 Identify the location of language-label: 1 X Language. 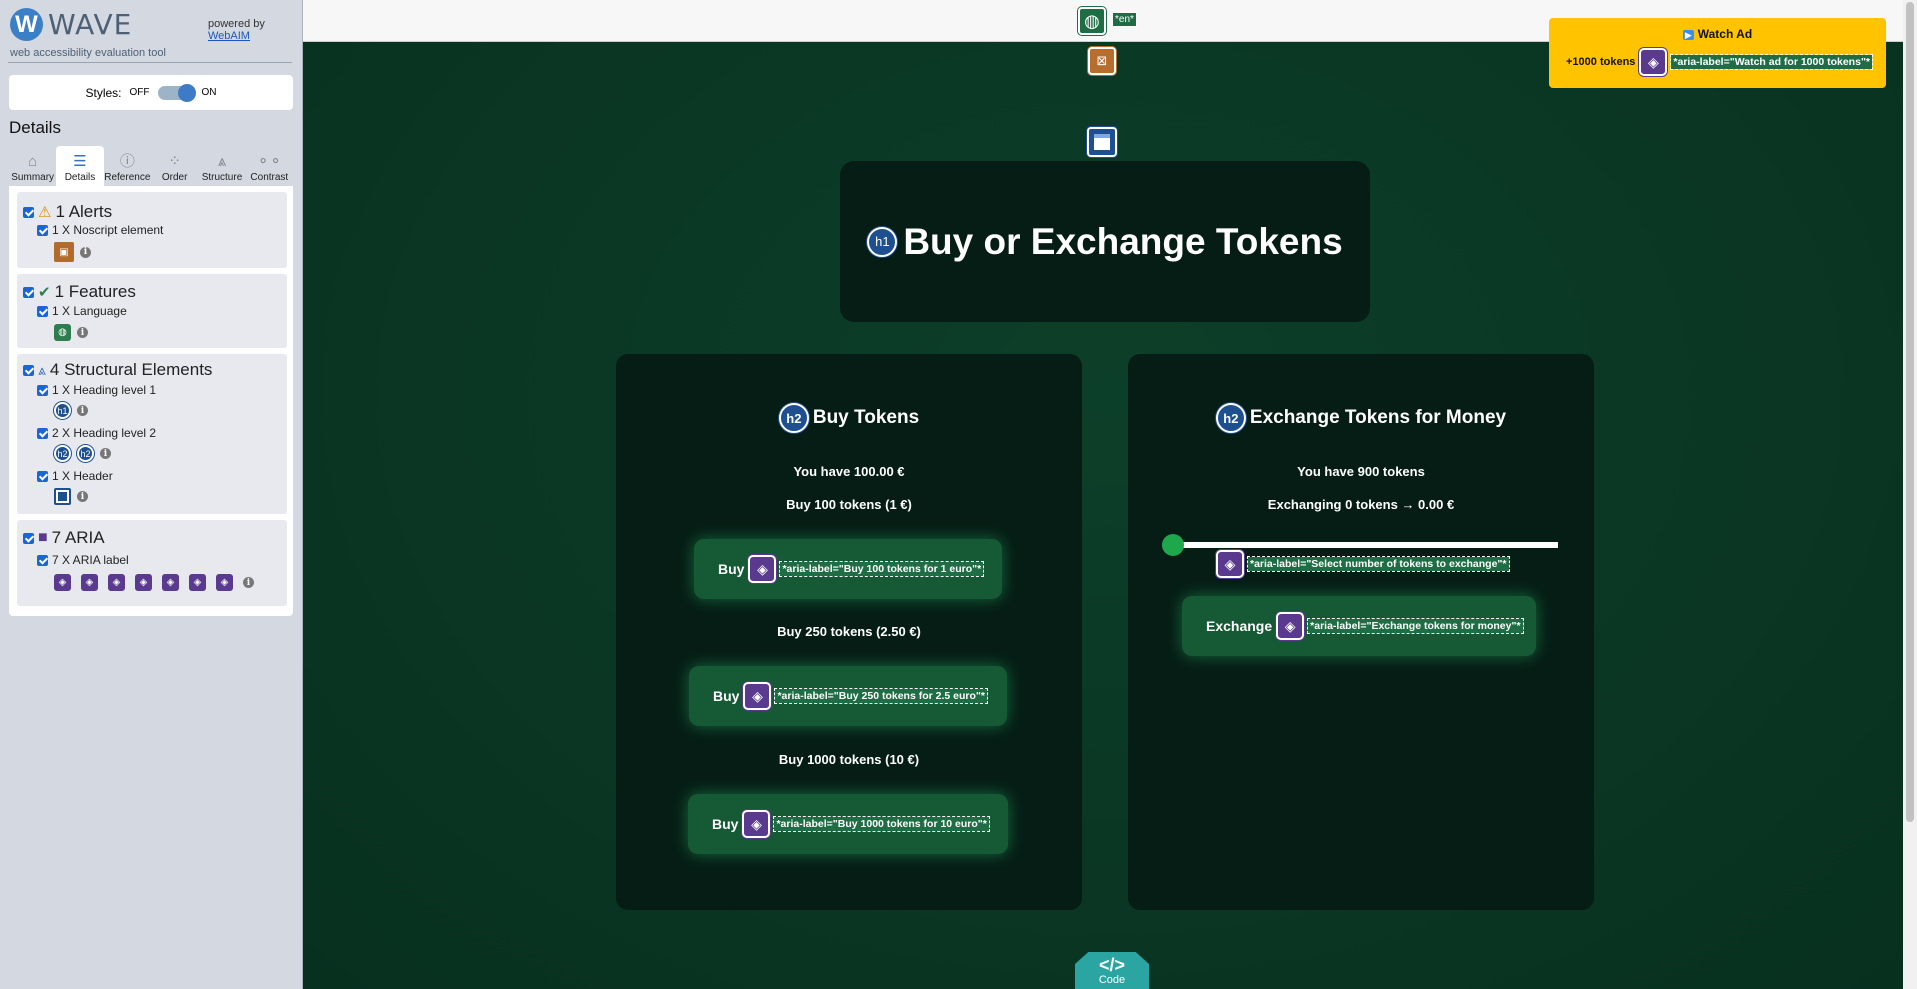
(89, 311).